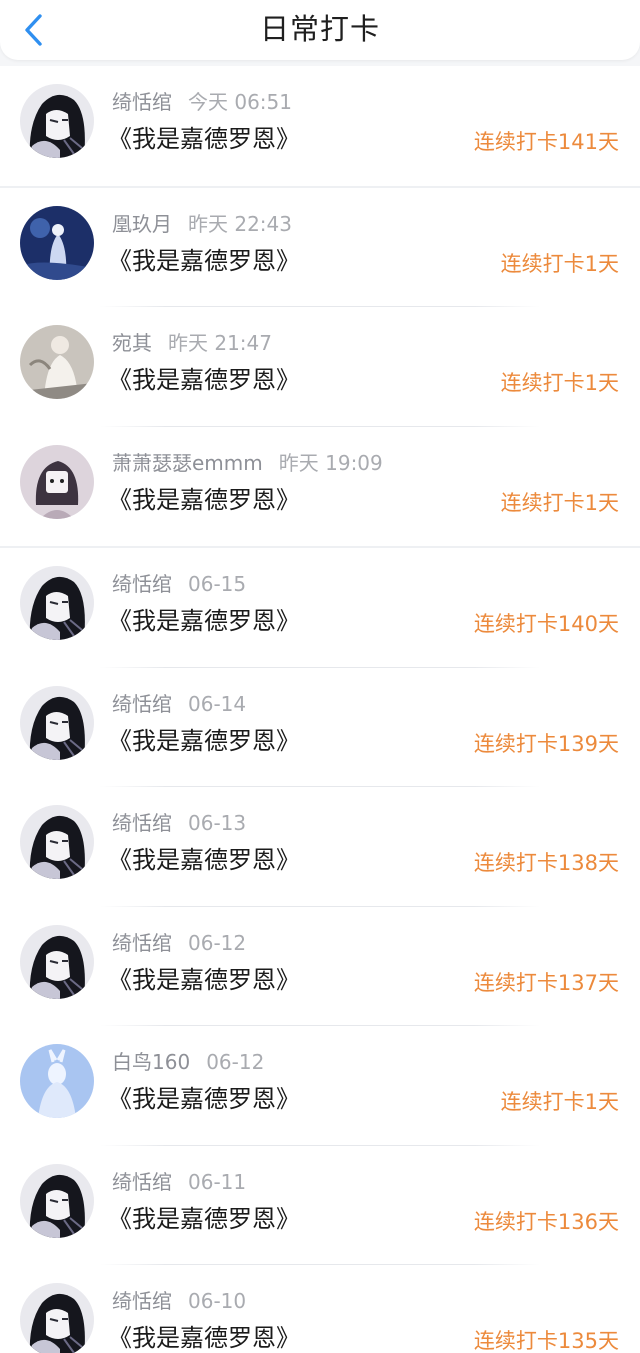 The width and height of the screenshot is (640, 1353). What do you see at coordinates (217, 823) in the screenshot?
I see `checkin-time: 06-13` at bounding box center [217, 823].